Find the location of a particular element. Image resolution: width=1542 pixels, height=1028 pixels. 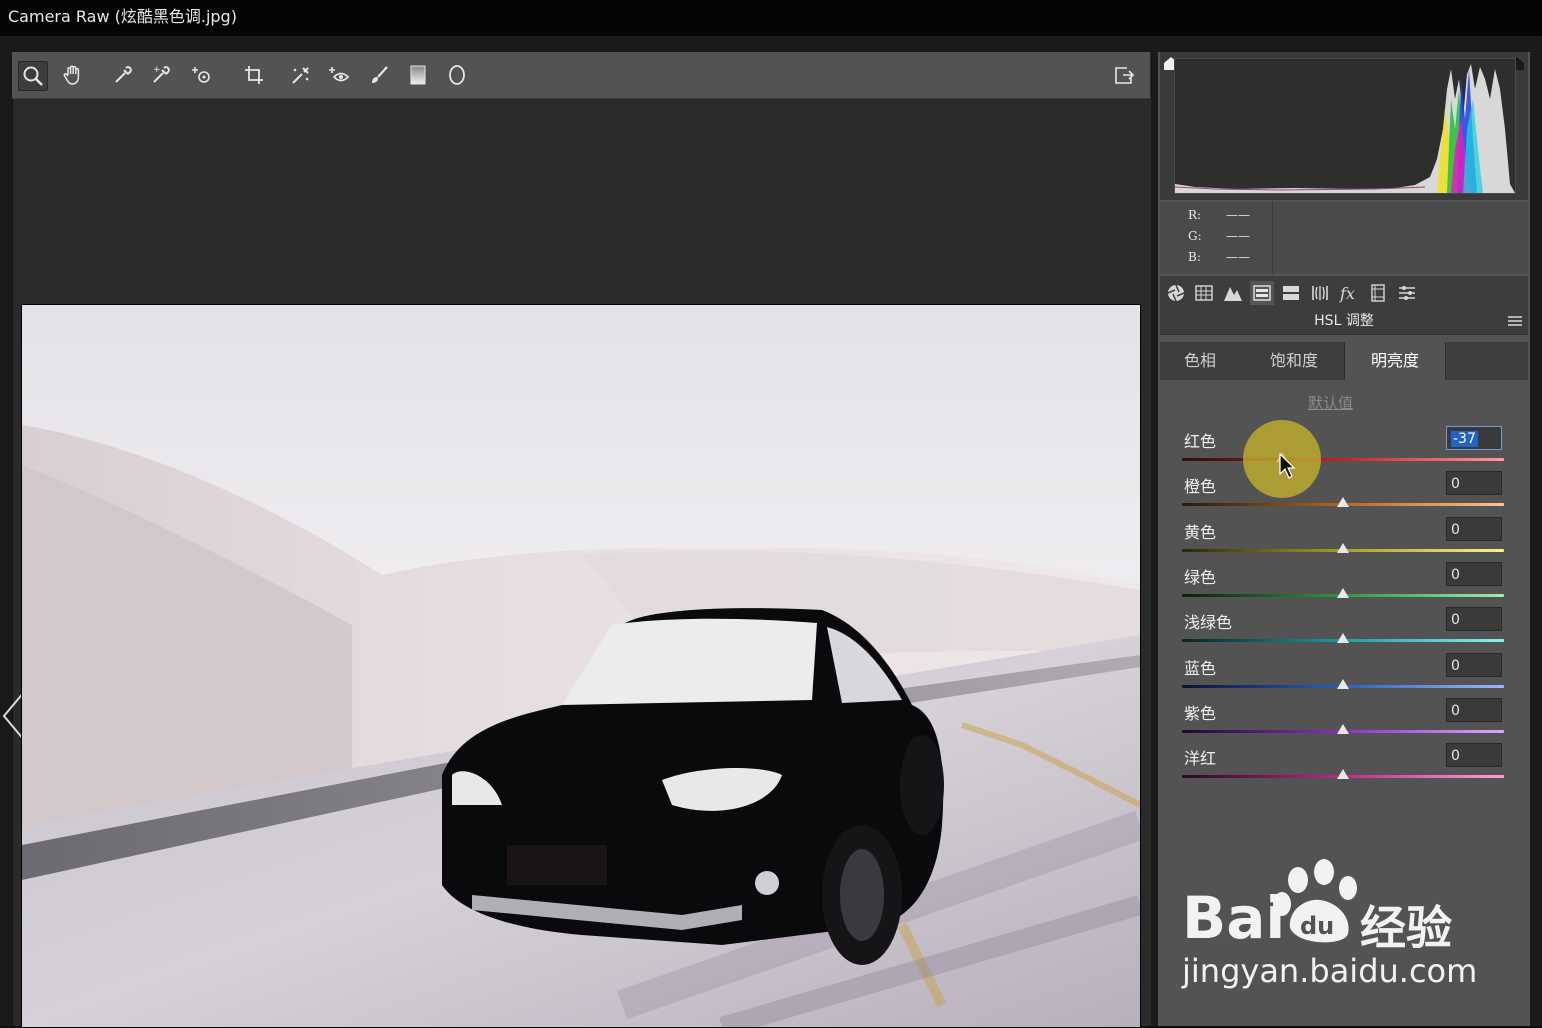

white-balance-tool-button is located at coordinates (123, 75).